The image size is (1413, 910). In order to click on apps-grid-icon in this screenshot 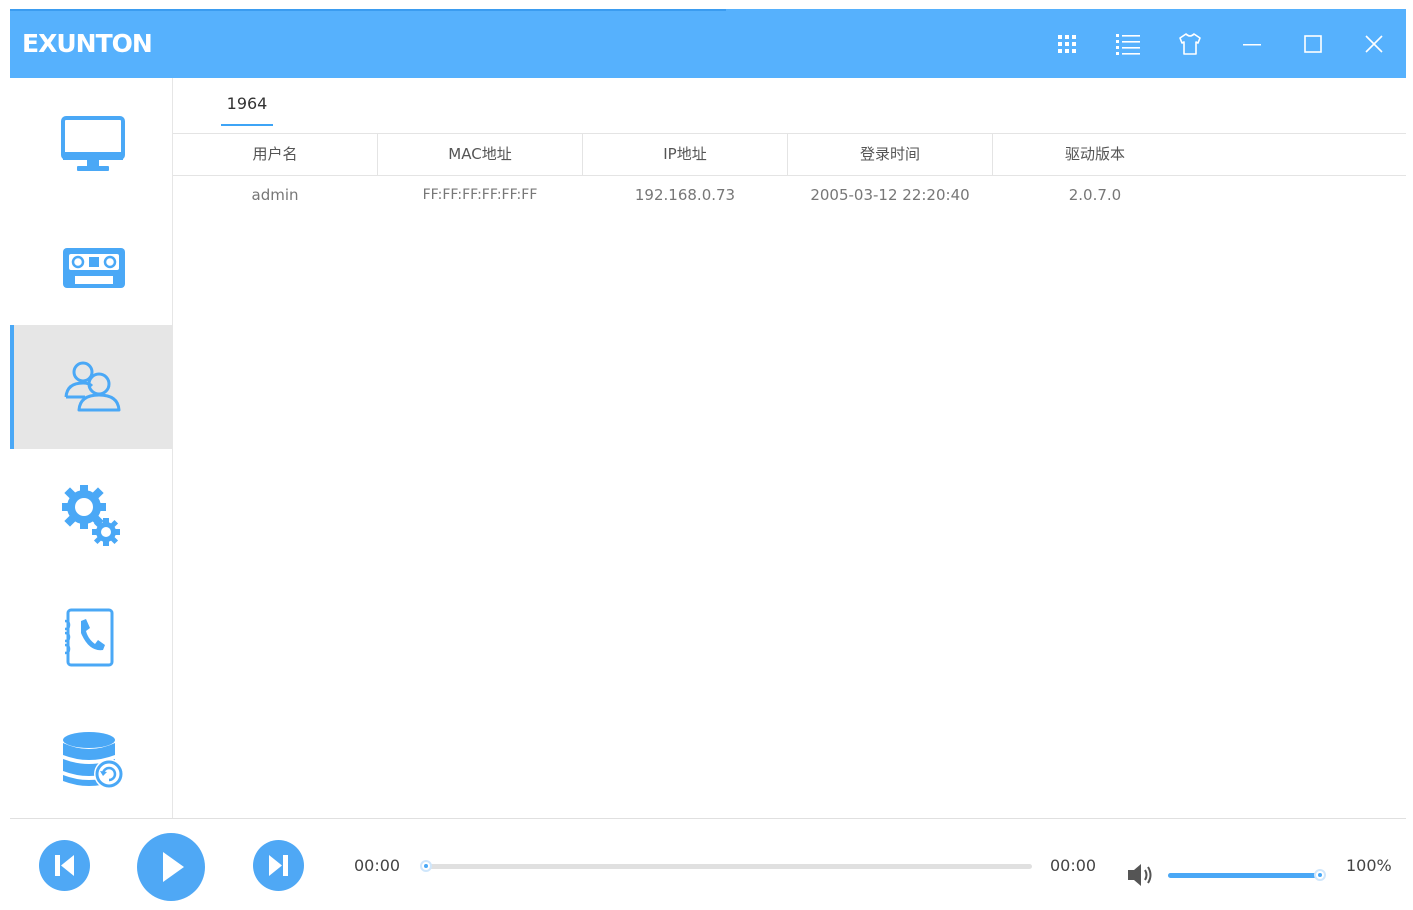, I will do `click(1067, 44)`.